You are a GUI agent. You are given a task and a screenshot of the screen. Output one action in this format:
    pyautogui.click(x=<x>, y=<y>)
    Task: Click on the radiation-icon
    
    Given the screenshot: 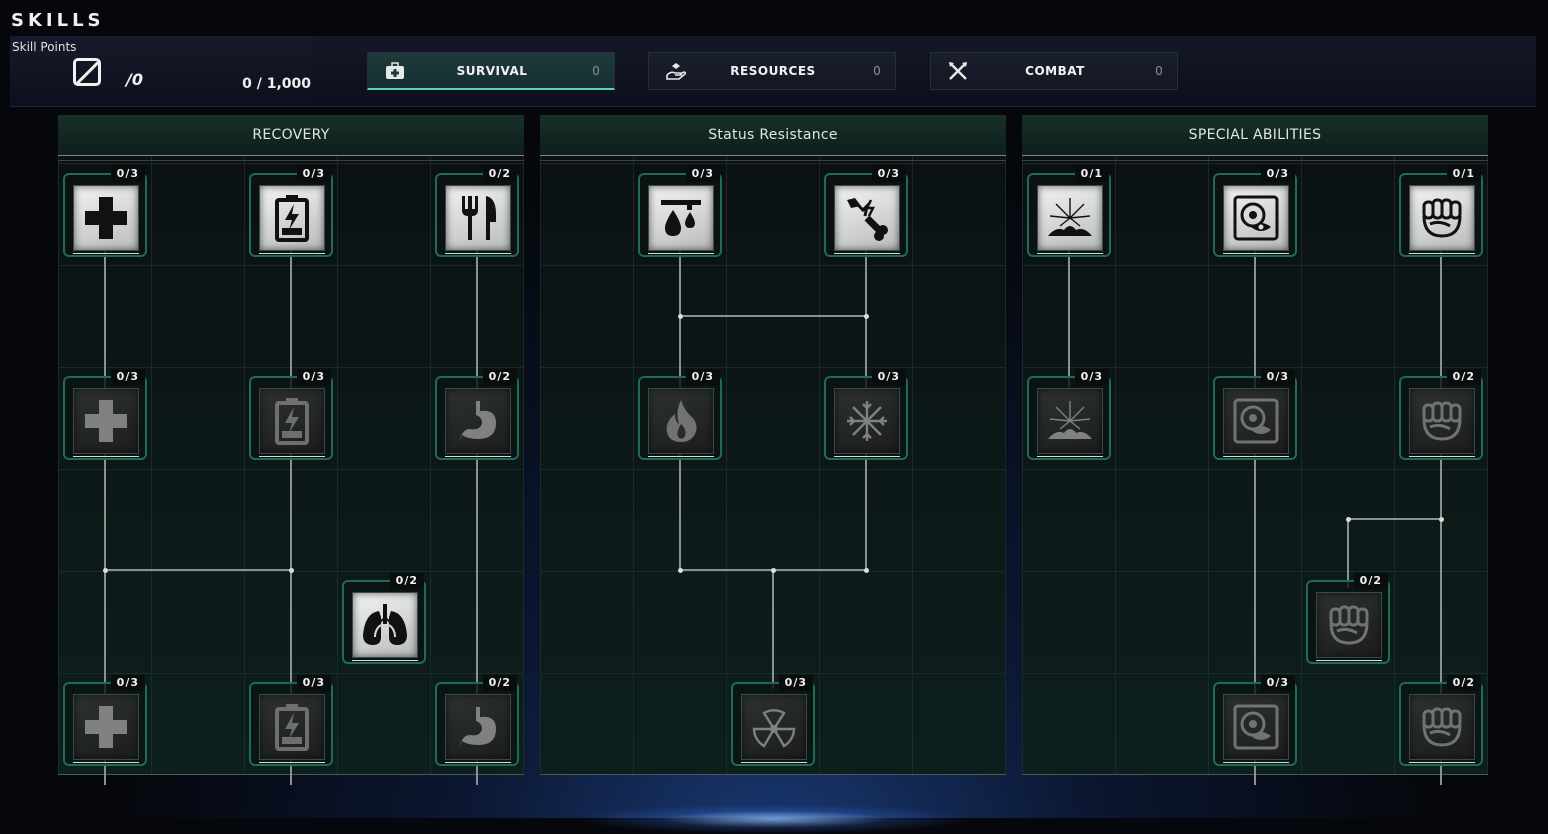 What is the action you would take?
    pyautogui.click(x=774, y=728)
    